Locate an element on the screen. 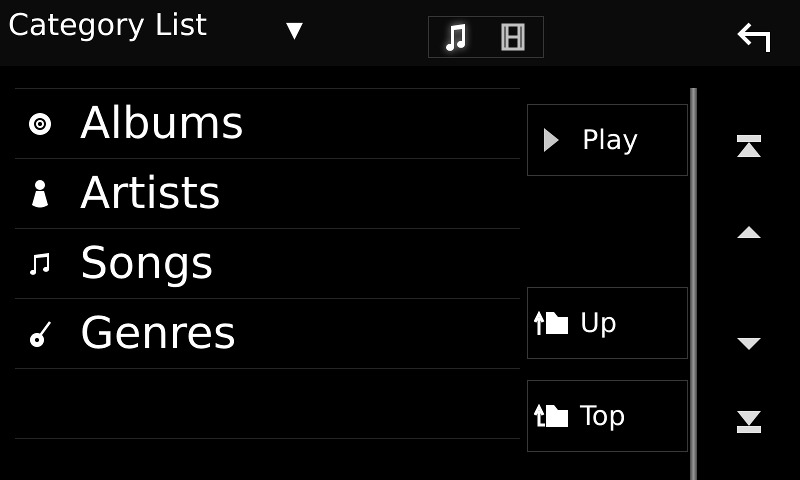  category-item: Songs is located at coordinates (267, 264).